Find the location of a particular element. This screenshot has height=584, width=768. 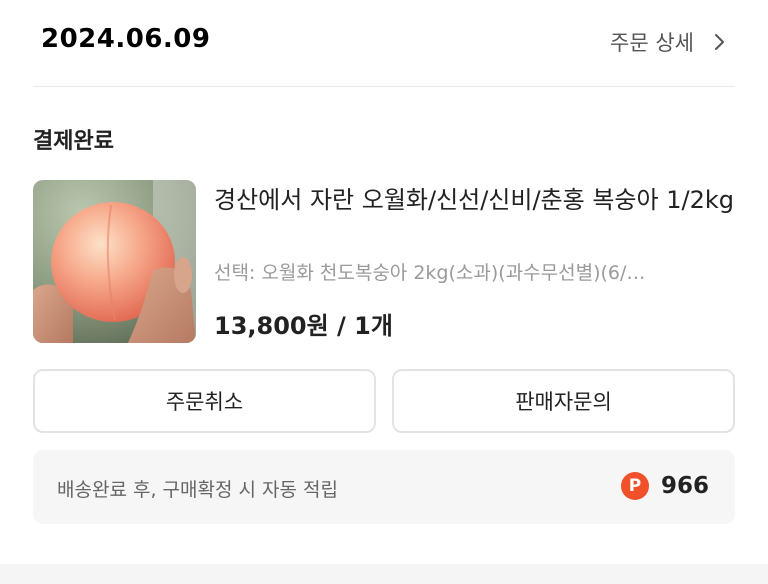

point-p-icon: P is located at coordinates (634, 486).